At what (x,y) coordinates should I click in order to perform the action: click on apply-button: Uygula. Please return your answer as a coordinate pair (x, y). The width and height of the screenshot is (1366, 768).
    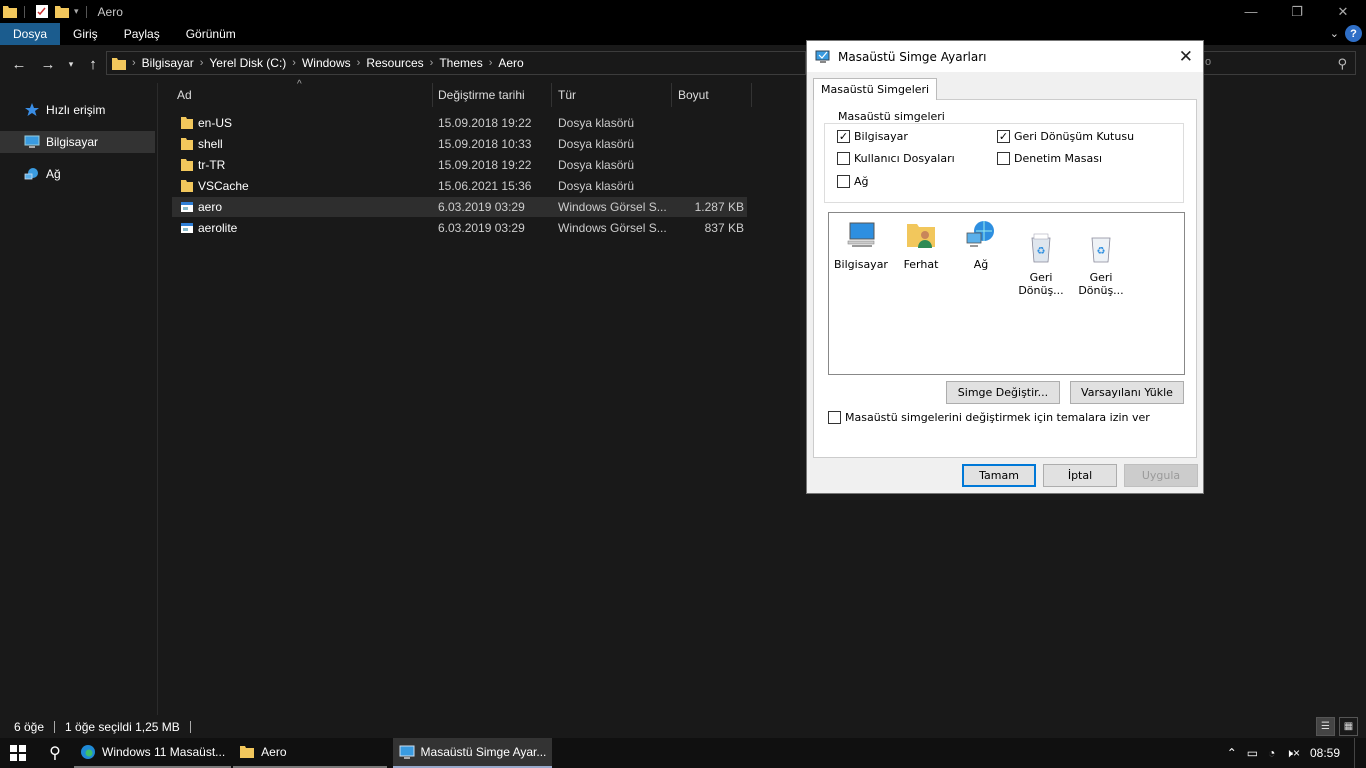
    Looking at the image, I should click on (1161, 475).